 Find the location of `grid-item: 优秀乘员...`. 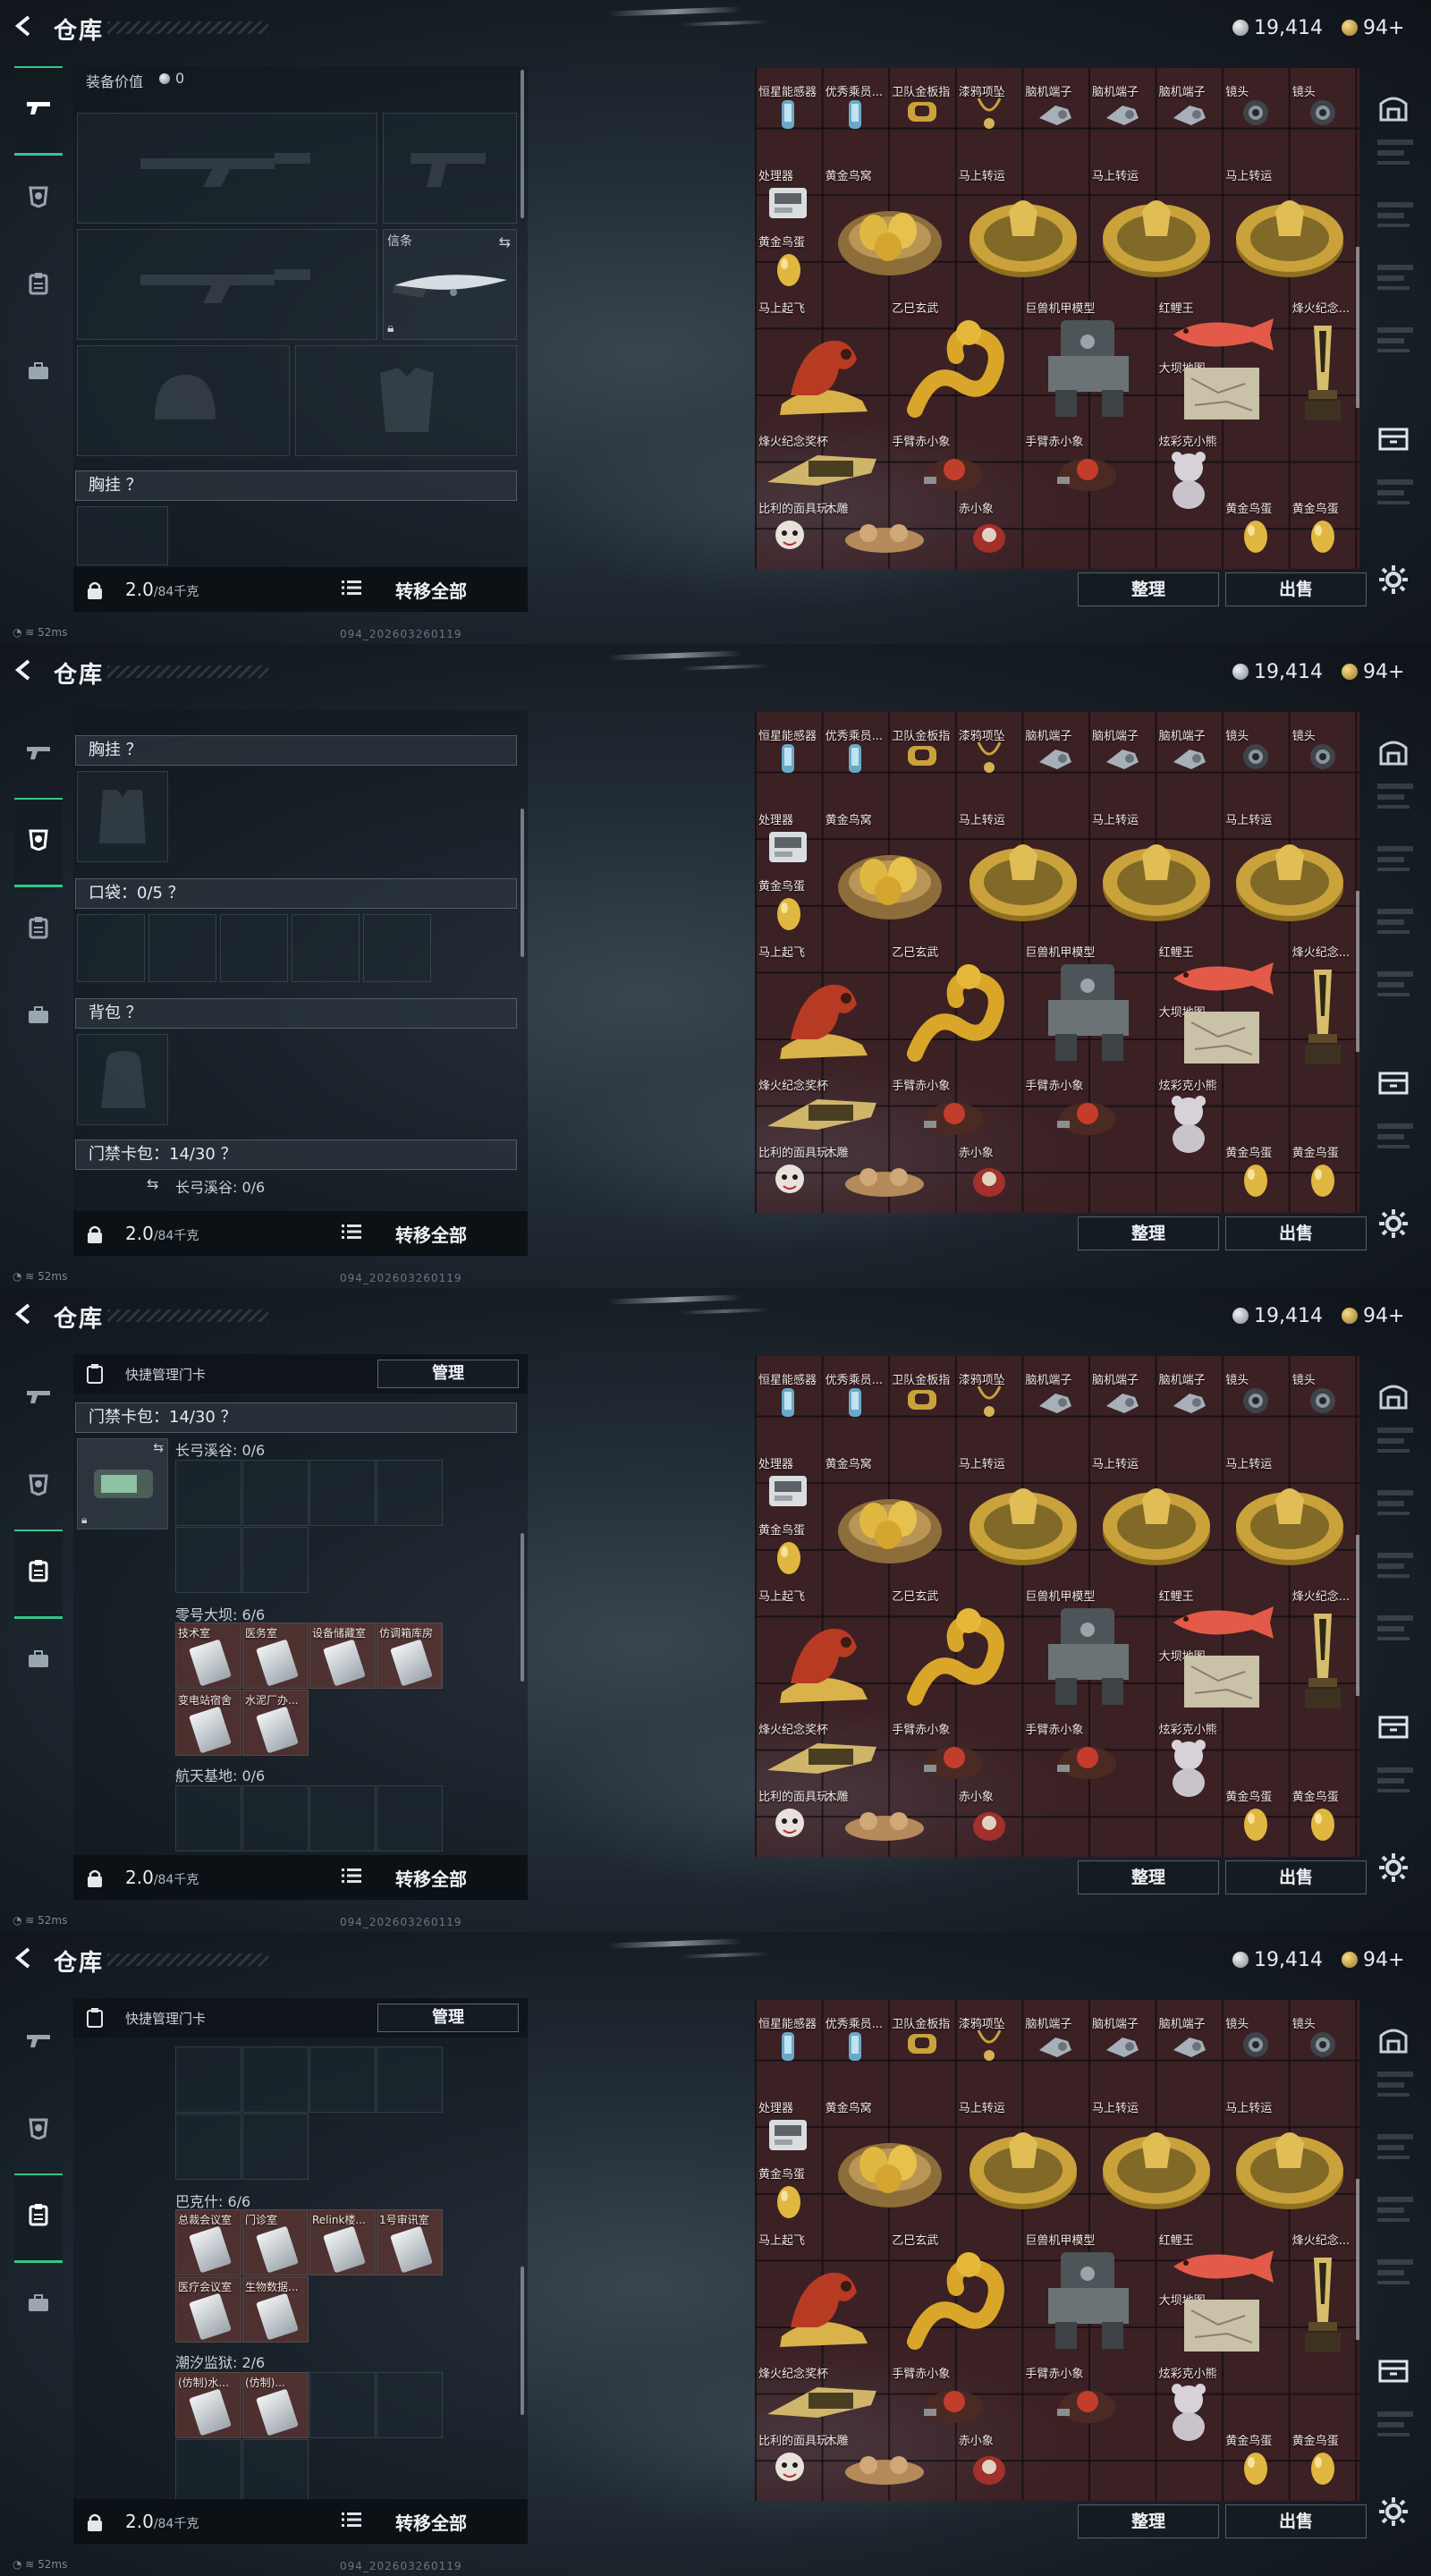

grid-item: 优秀乘员... is located at coordinates (856, 2046).